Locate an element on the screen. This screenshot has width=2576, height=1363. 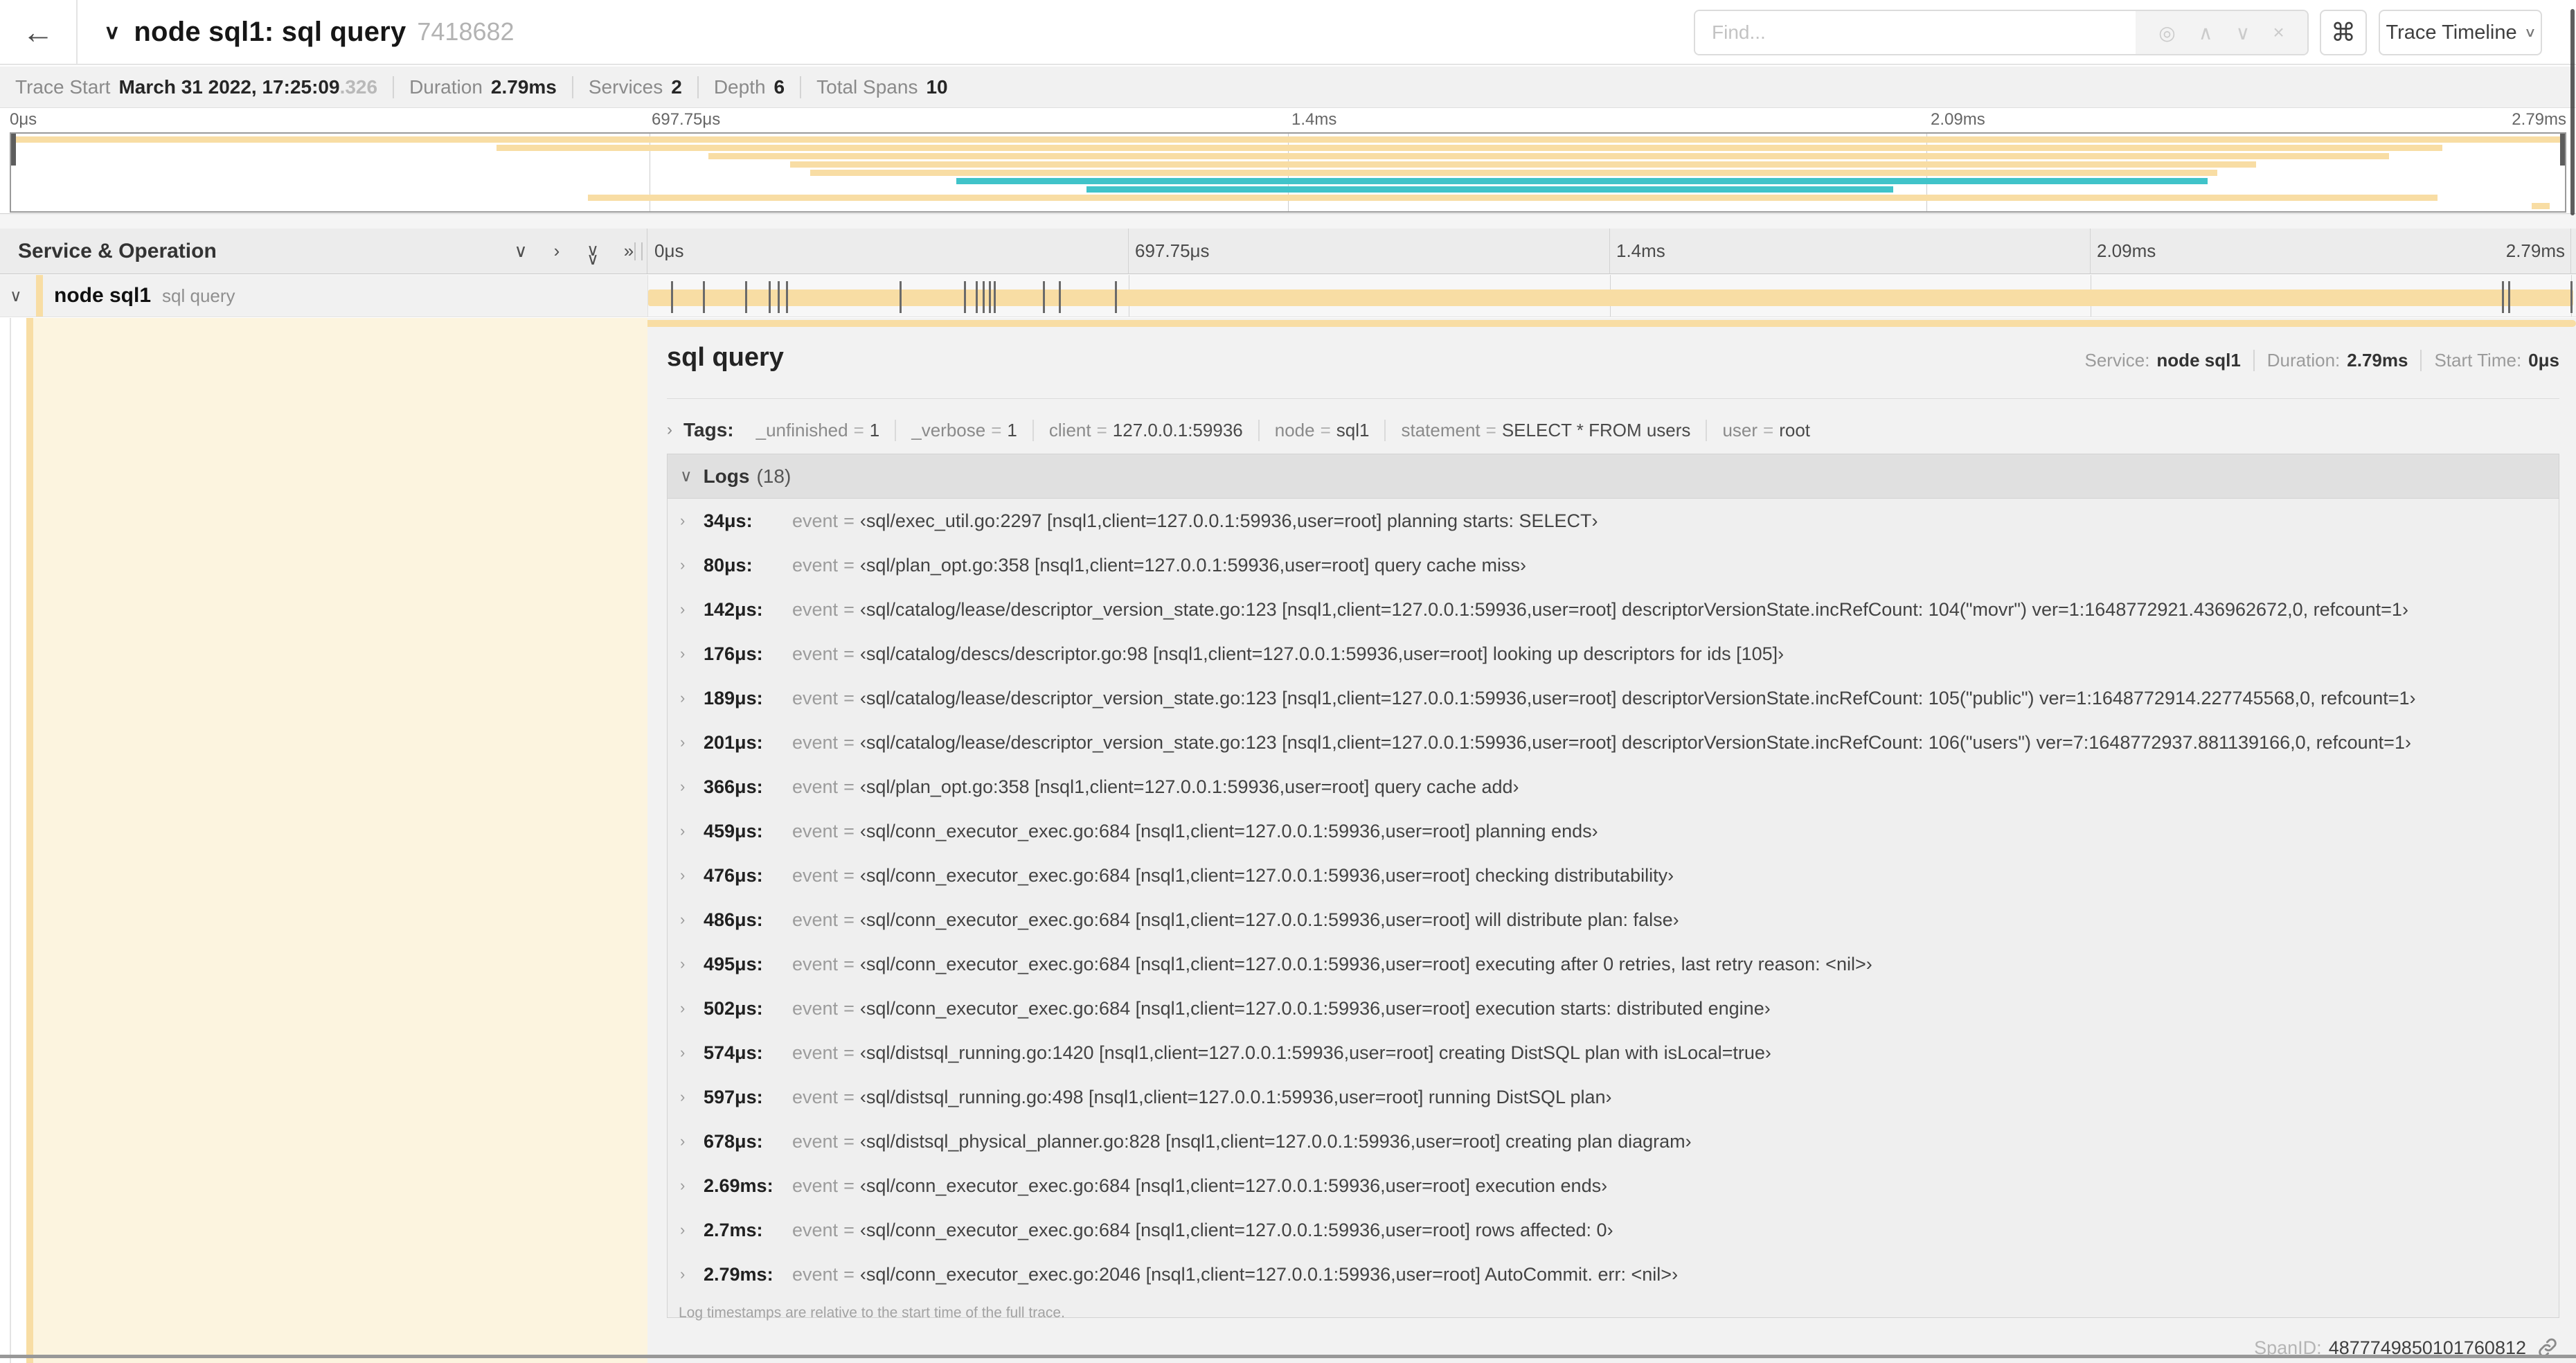
log-timestamp: 678μs: is located at coordinates (733, 1141).